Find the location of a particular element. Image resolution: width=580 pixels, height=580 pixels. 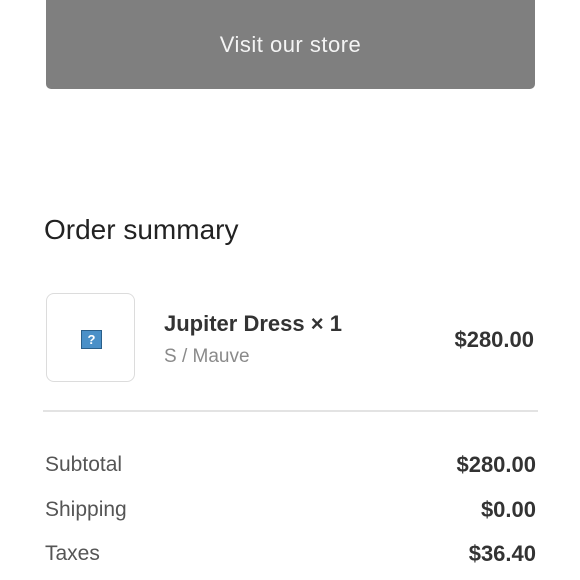

shipping-row: Shipping $0.00 is located at coordinates (290, 510).